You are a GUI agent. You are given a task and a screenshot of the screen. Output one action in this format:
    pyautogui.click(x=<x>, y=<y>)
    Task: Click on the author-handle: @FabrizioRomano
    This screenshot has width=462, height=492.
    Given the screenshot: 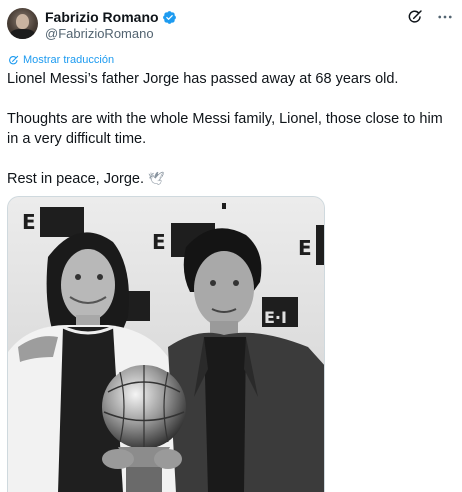 What is the action you would take?
    pyautogui.click(x=99, y=33)
    